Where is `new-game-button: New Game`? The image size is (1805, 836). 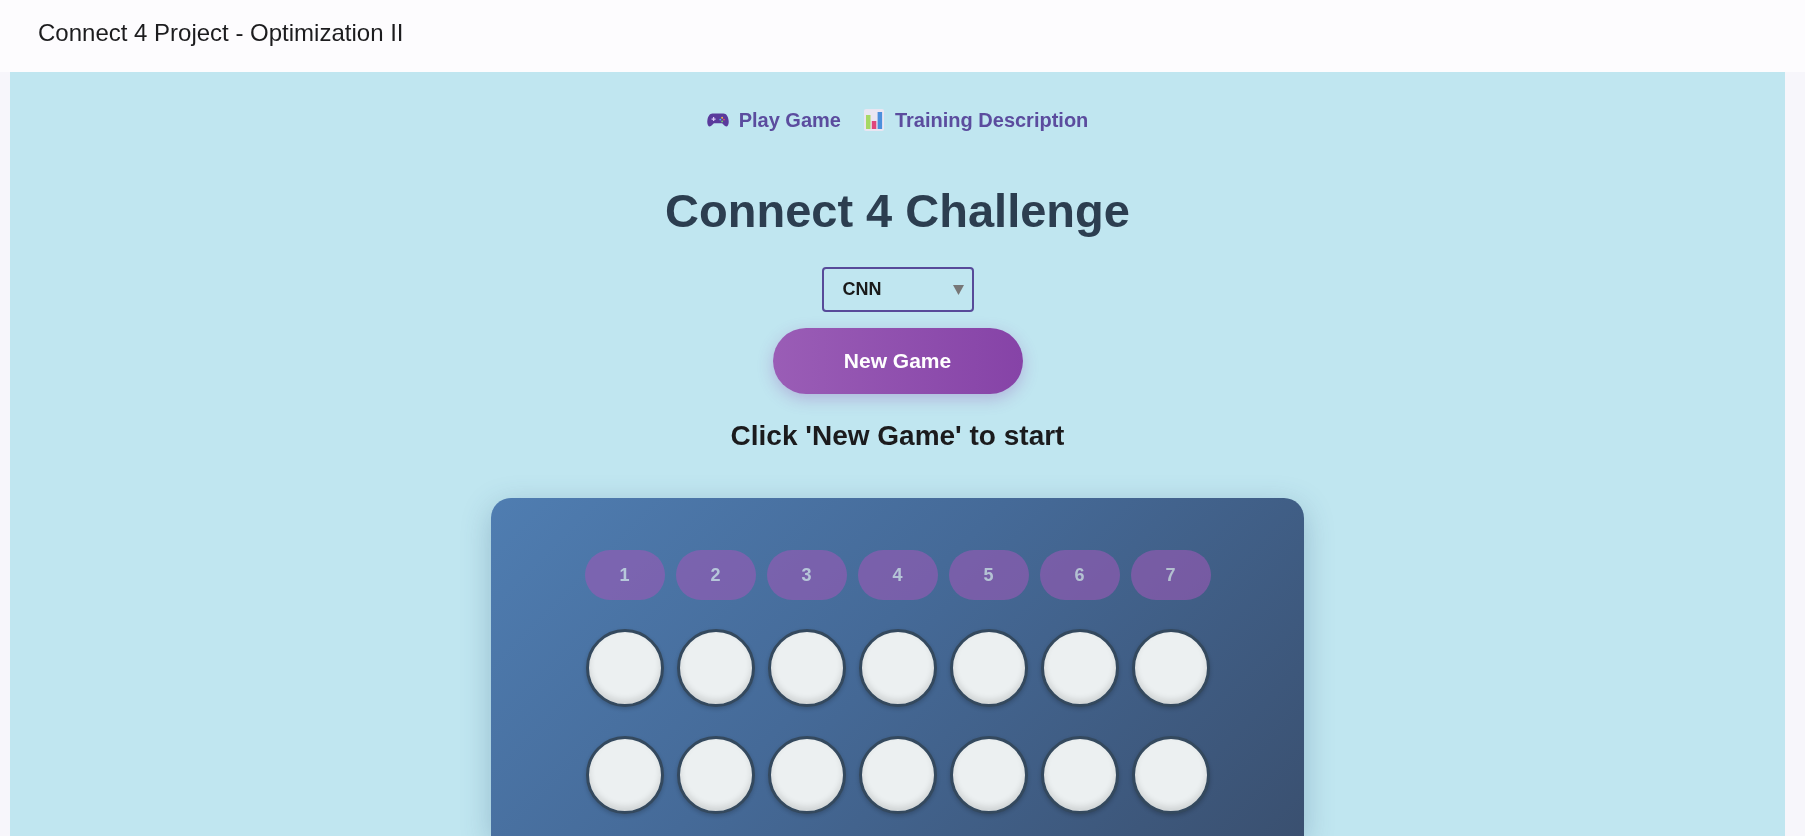 new-game-button: New Game is located at coordinates (897, 361).